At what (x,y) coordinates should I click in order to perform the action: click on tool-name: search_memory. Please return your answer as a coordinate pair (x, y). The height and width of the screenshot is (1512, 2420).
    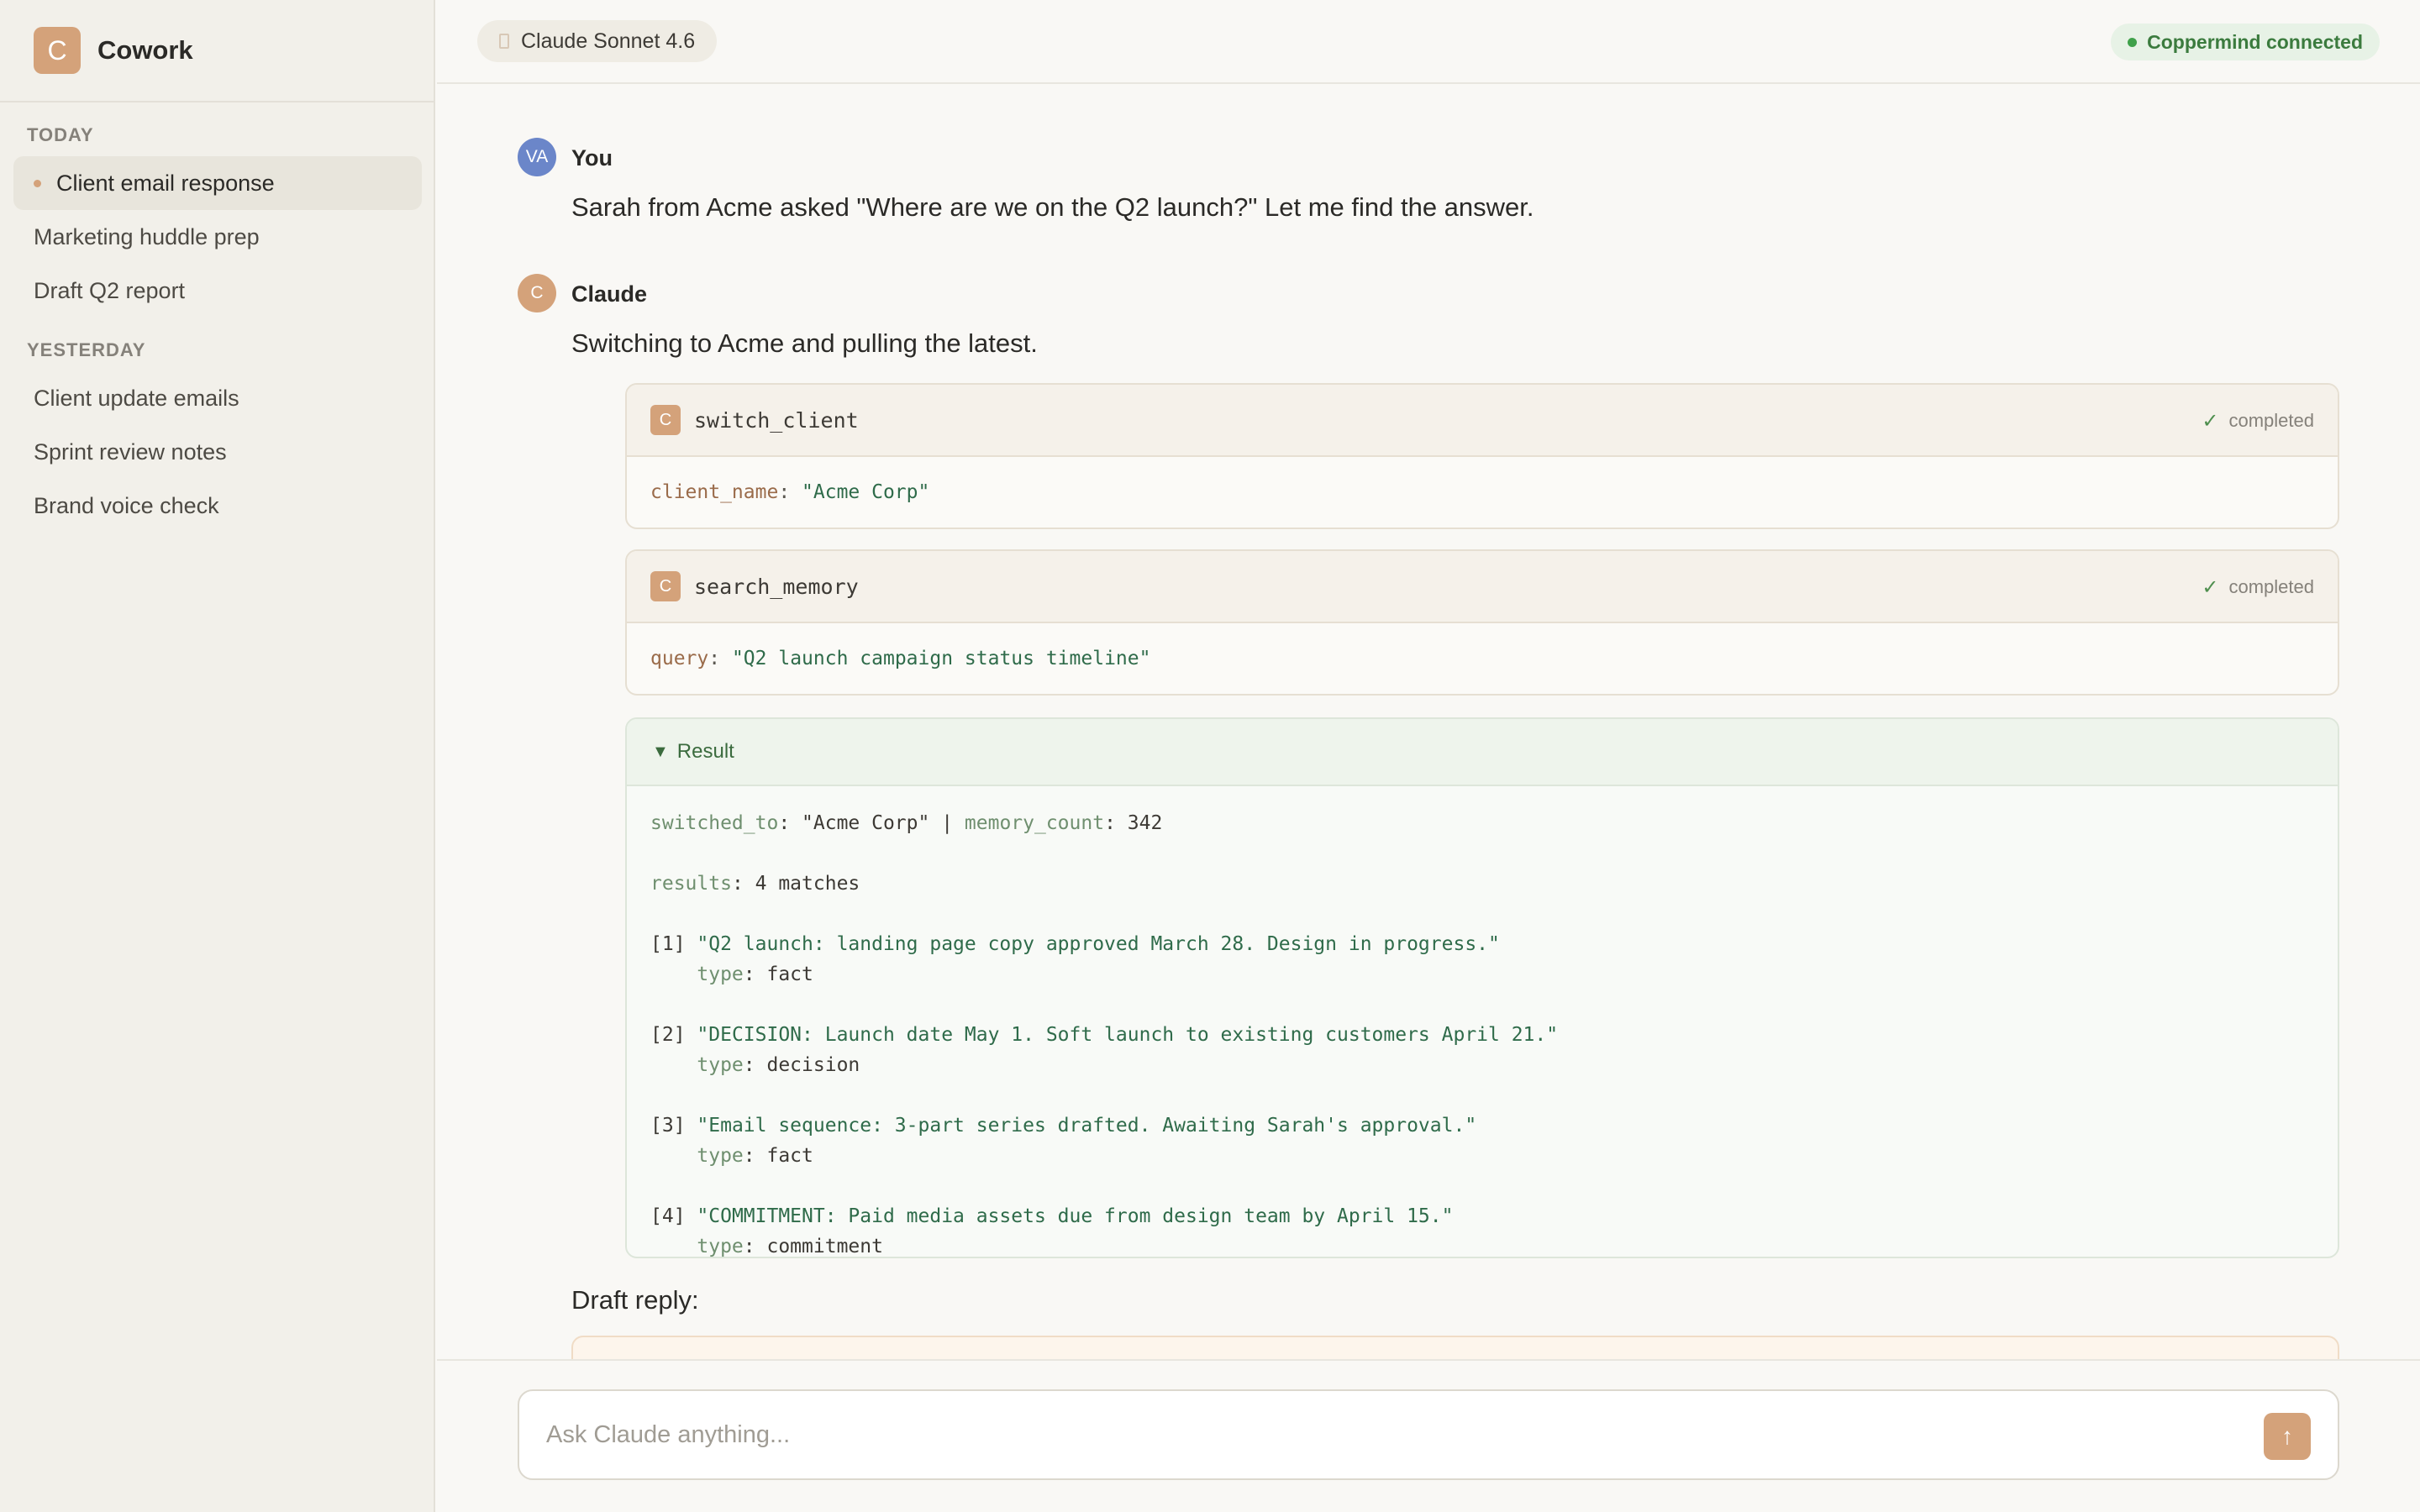
    Looking at the image, I should click on (777, 586).